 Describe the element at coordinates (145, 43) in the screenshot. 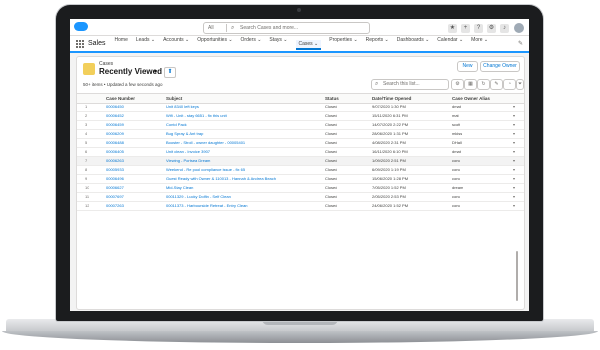

I see `nav-item-1: Leads ⌄` at that location.